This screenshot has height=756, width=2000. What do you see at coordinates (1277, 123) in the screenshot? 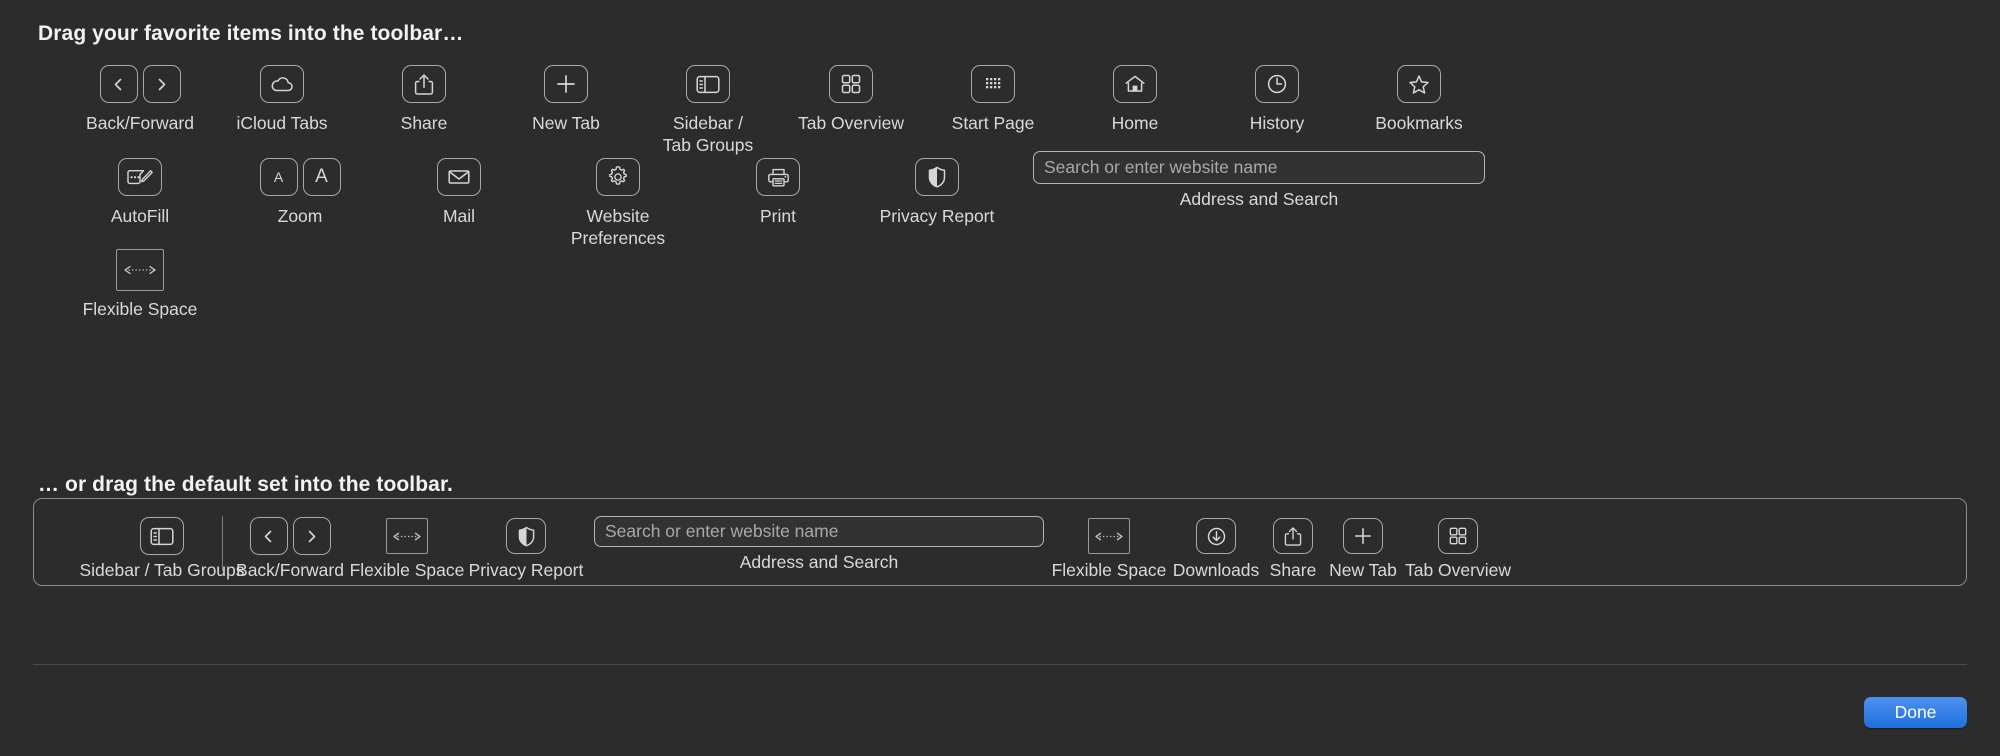
I see `palette-item-label: History` at bounding box center [1277, 123].